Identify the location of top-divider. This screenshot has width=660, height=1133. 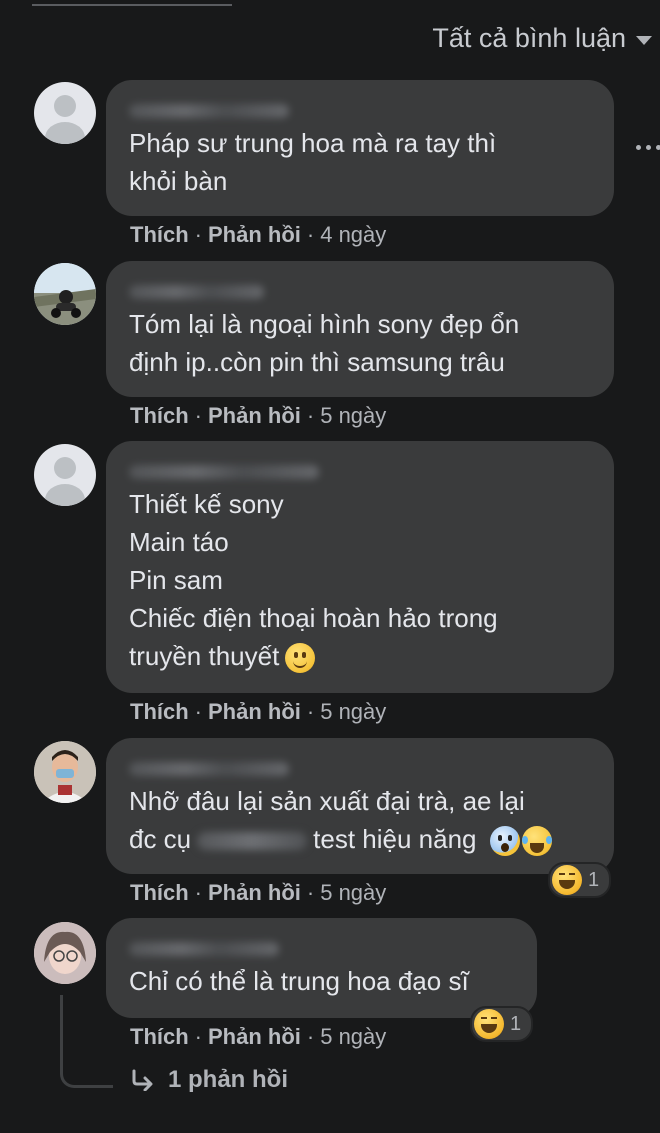
(132, 5).